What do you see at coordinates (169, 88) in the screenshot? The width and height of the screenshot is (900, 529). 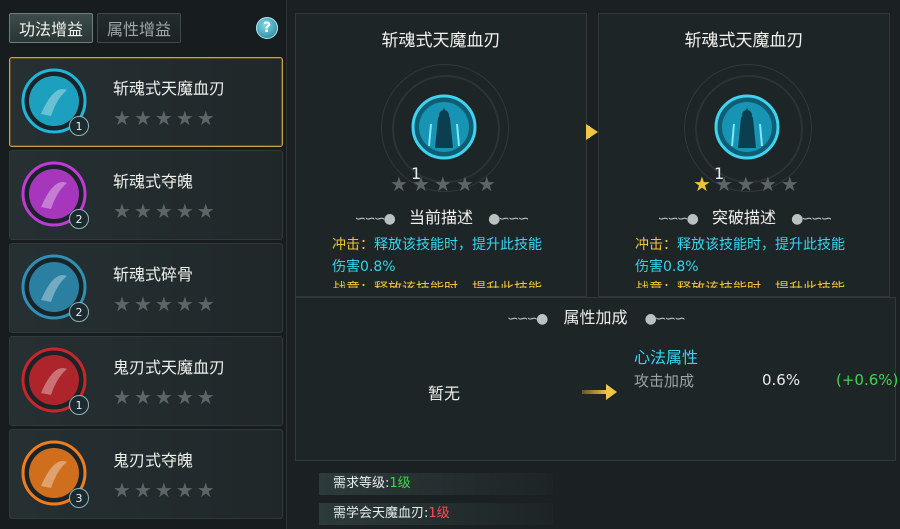 I see `skill-name: 斩魂式天魔血刃` at bounding box center [169, 88].